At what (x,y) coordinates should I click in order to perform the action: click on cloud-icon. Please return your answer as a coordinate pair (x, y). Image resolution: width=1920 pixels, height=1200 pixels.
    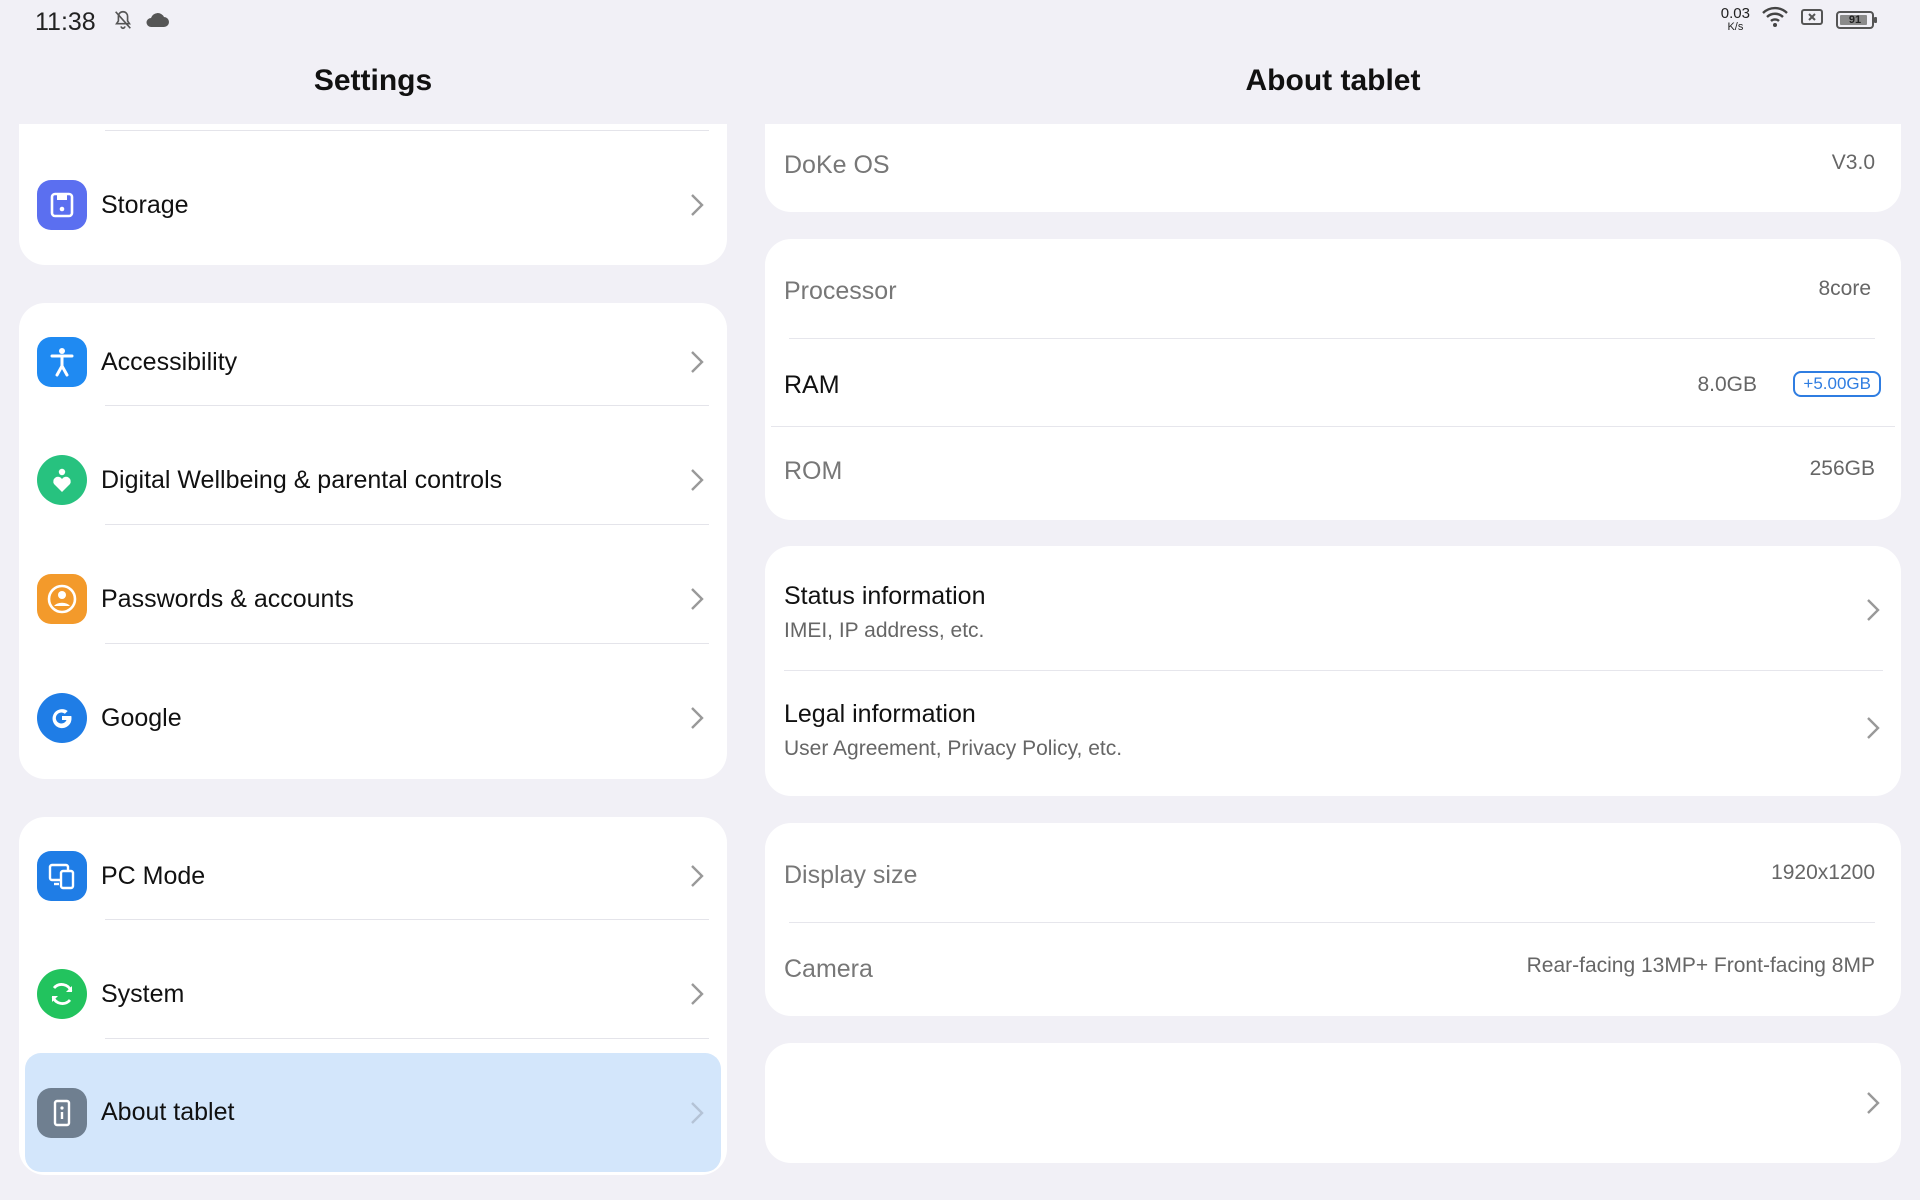
    Looking at the image, I should click on (157, 22).